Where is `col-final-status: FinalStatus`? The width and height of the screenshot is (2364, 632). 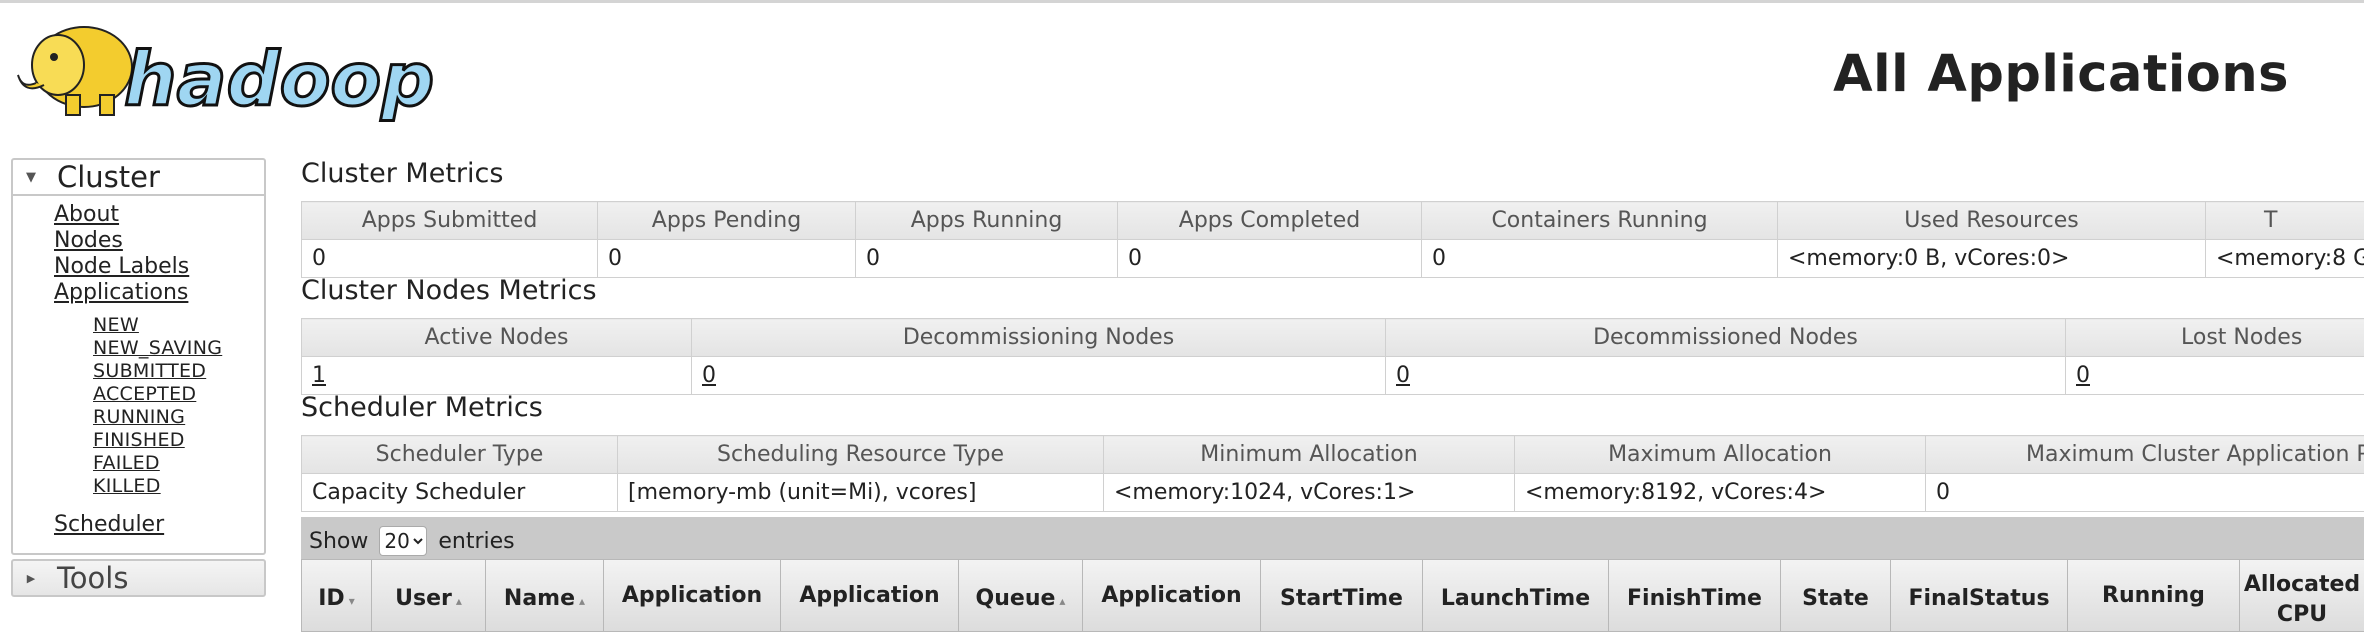
col-final-status: FinalStatus is located at coordinates (1979, 596).